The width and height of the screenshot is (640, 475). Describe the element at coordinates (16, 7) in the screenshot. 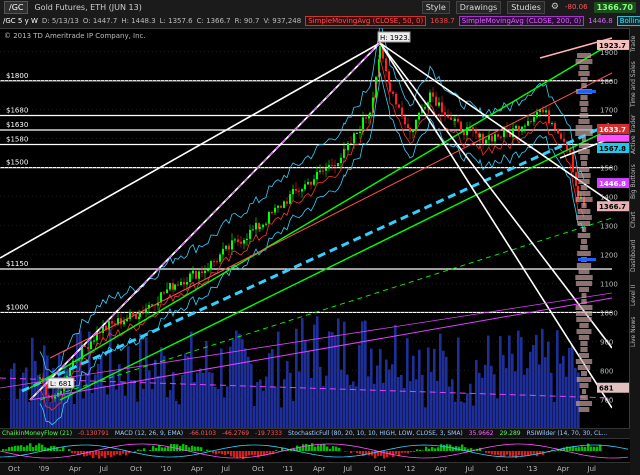

I see `symbol-selector: /GC` at that location.